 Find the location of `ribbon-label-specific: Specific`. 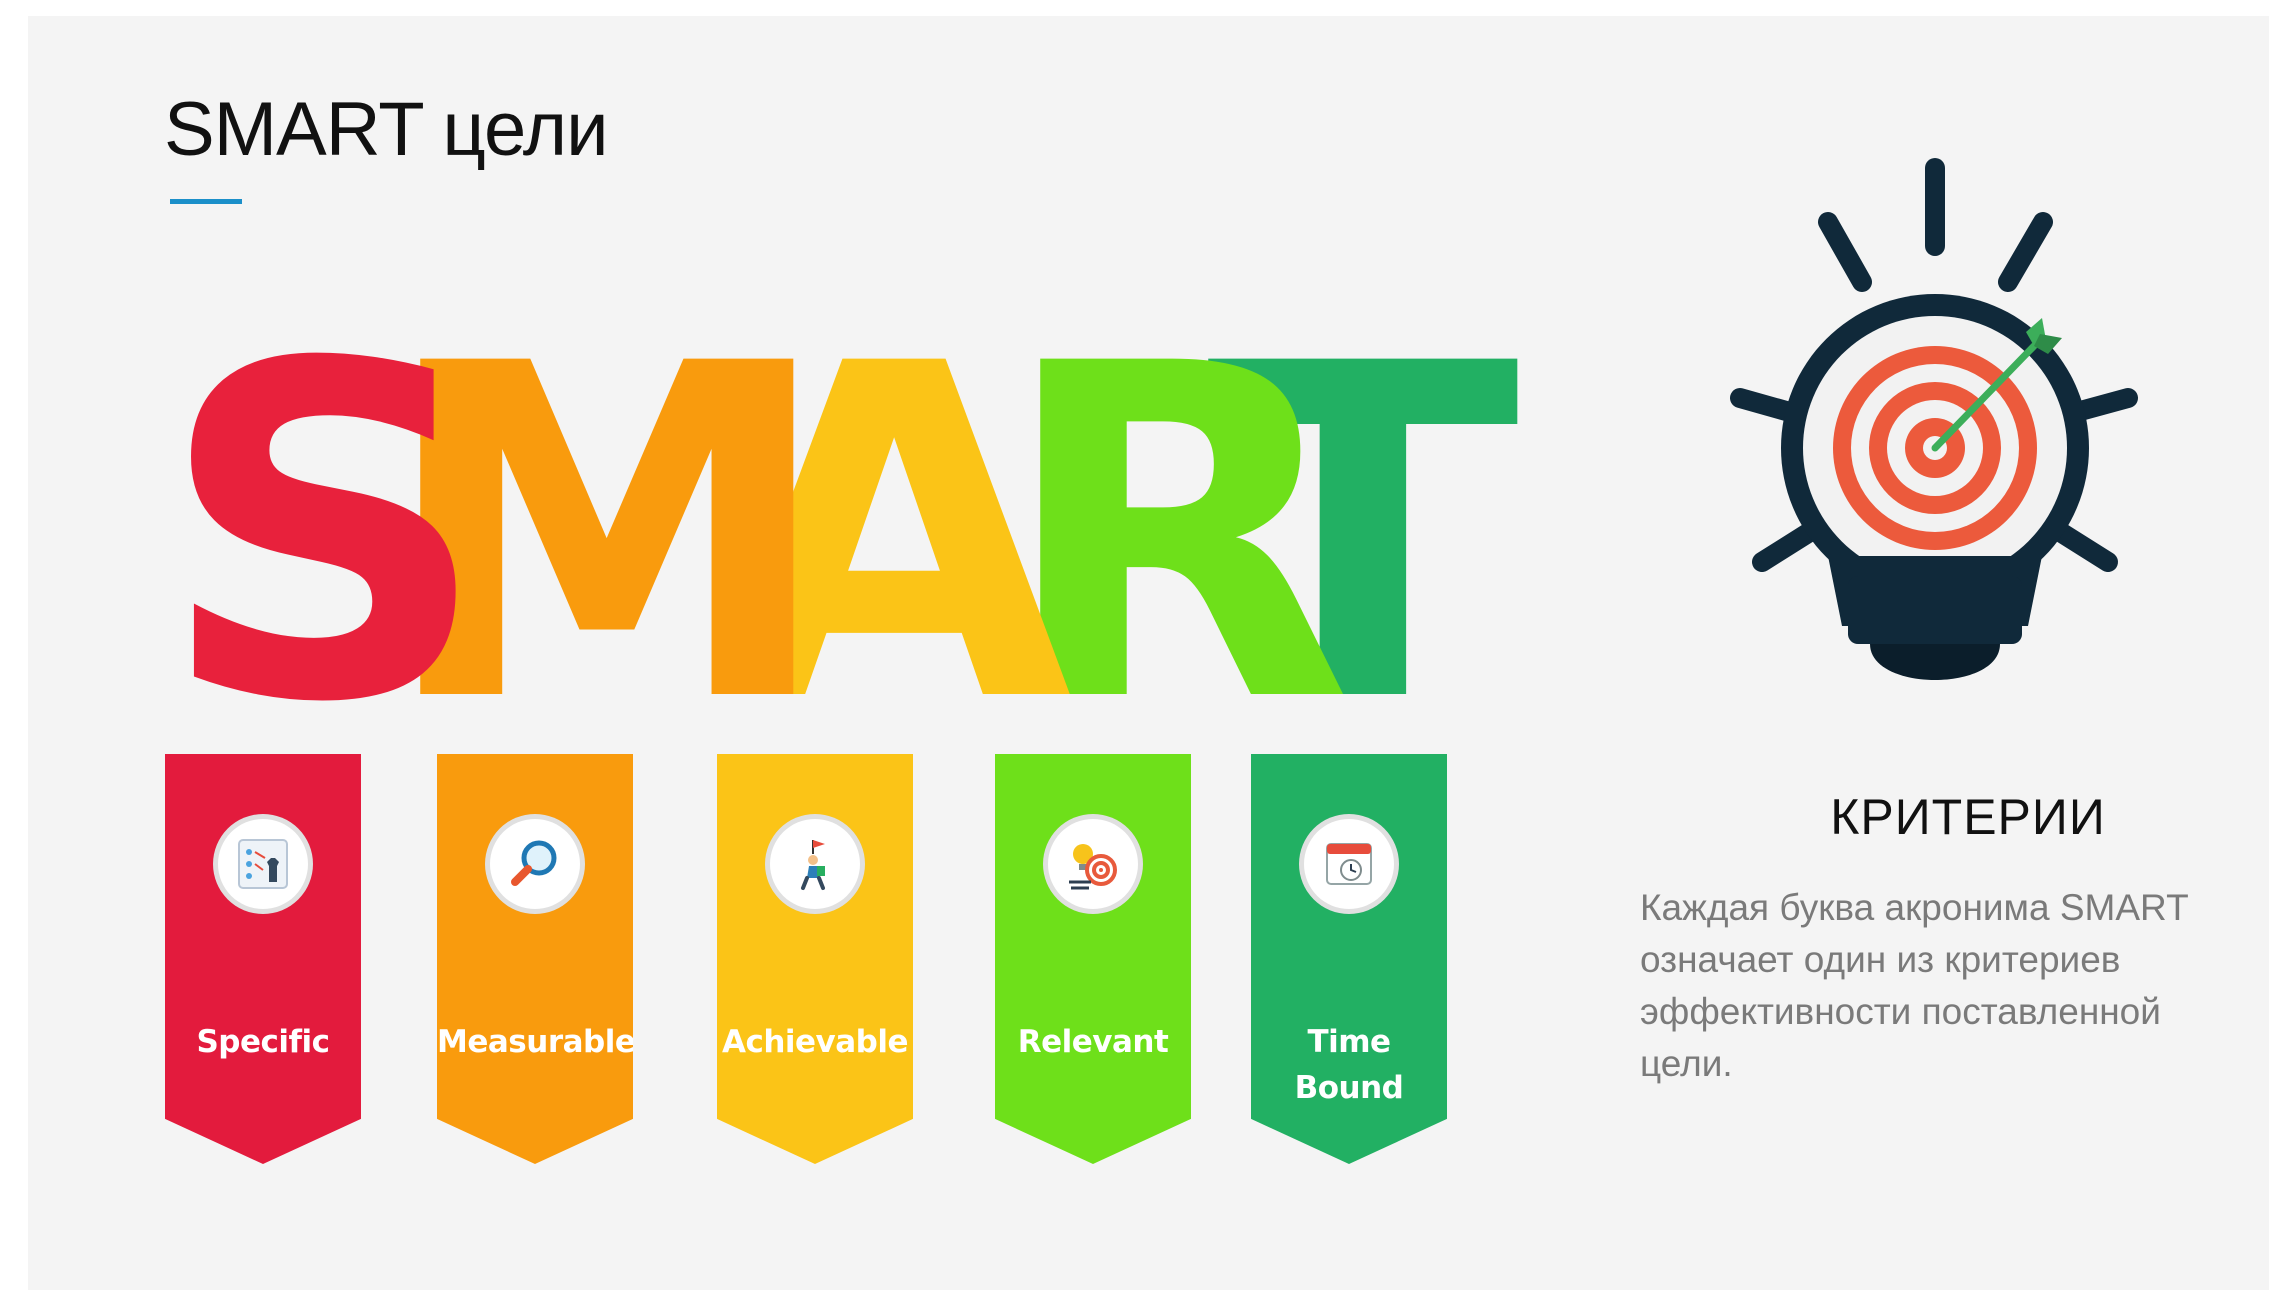

ribbon-label-specific: Specific is located at coordinates (263, 1042).